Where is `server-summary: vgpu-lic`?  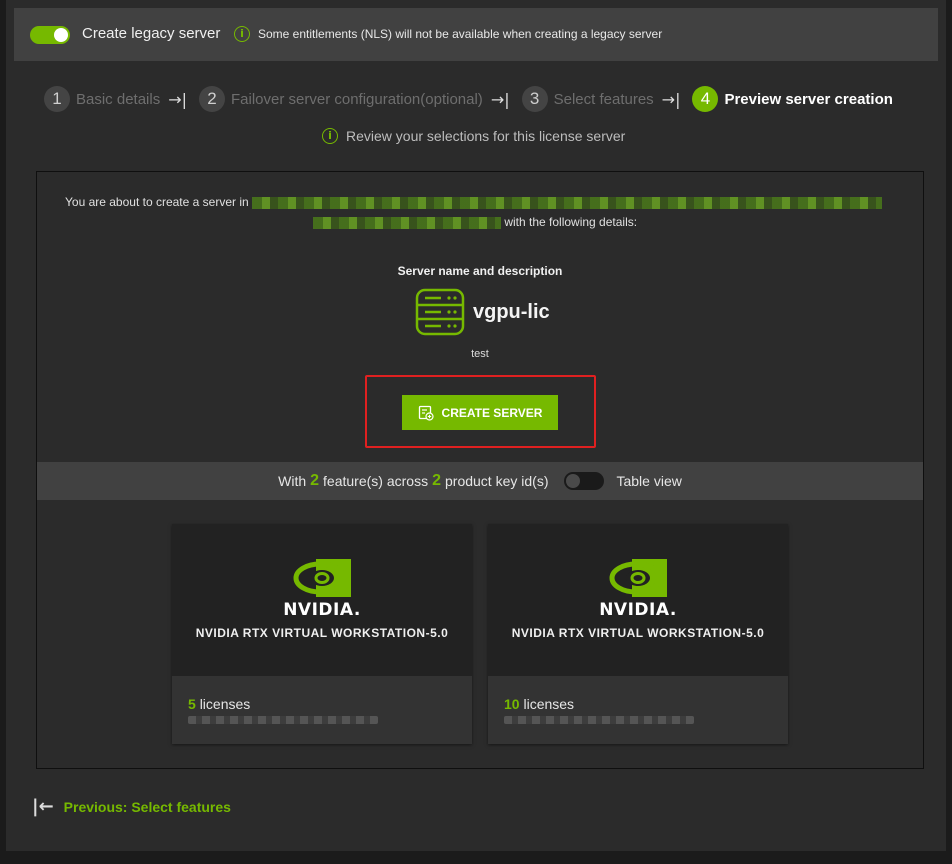
server-summary: vgpu-lic is located at coordinates (482, 312).